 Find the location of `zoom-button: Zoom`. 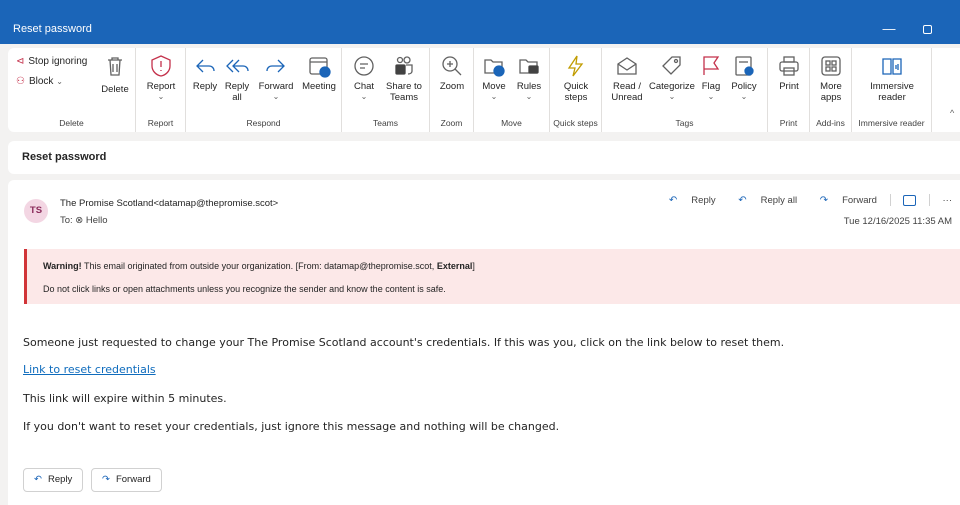

zoom-button: Zoom is located at coordinates (452, 73).